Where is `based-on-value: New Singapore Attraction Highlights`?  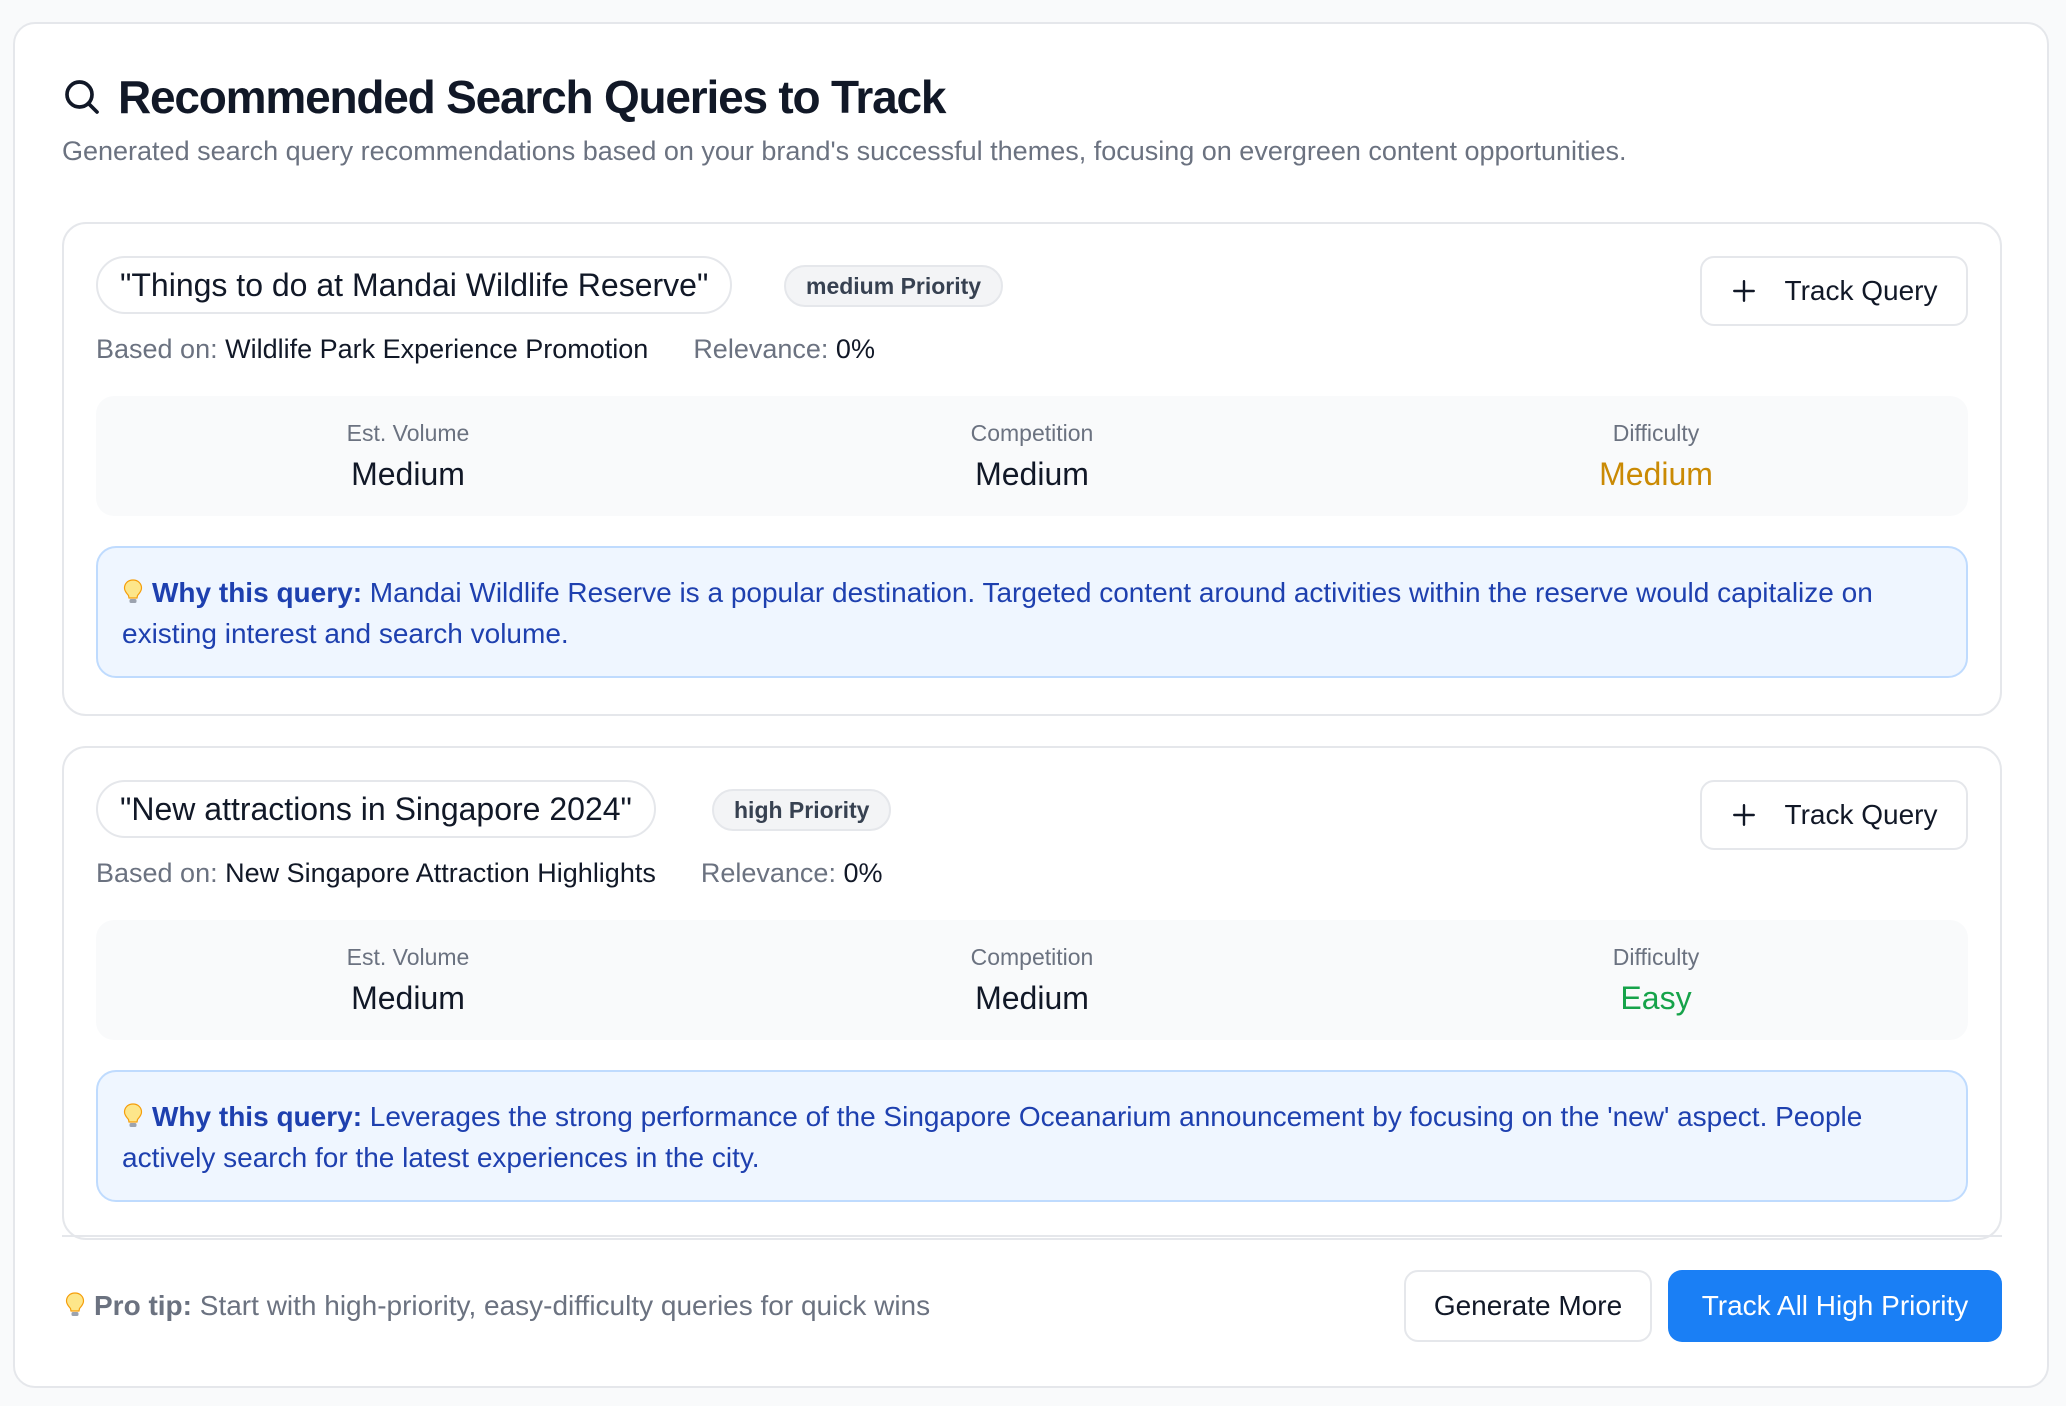
based-on-value: New Singapore Attraction Highlights is located at coordinates (440, 873).